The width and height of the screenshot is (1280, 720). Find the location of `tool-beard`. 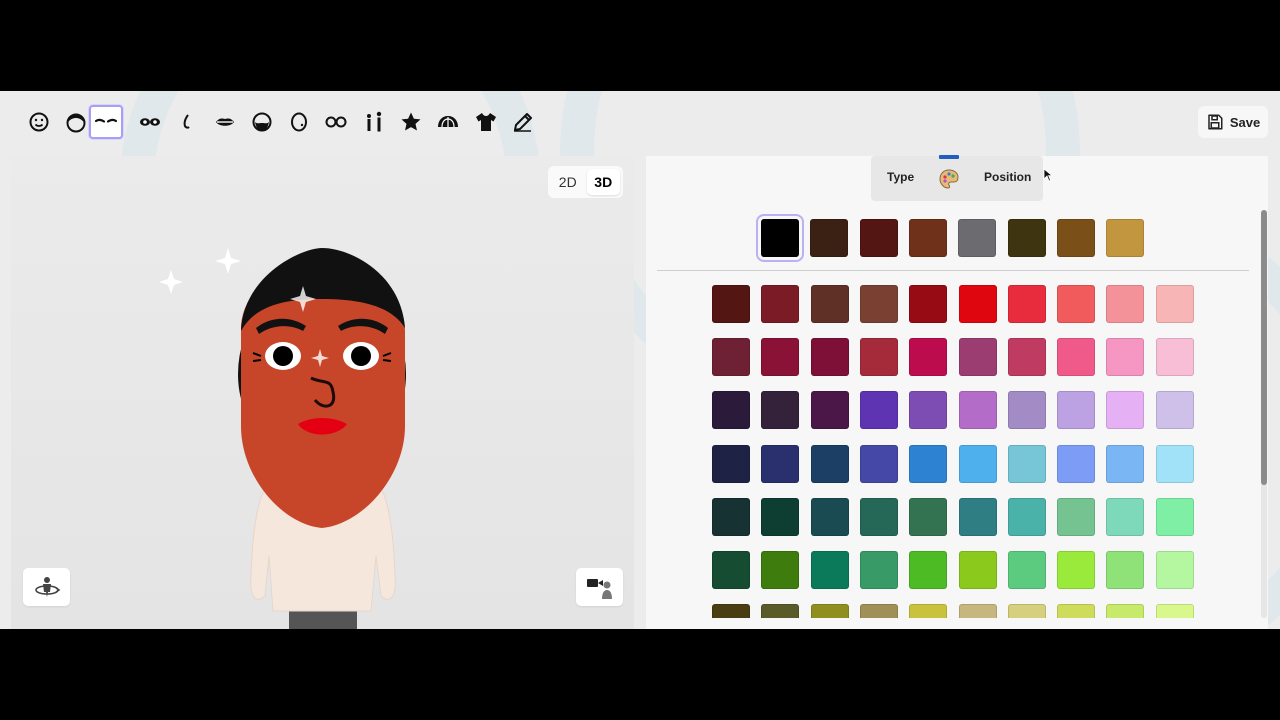

tool-beard is located at coordinates (262, 122).